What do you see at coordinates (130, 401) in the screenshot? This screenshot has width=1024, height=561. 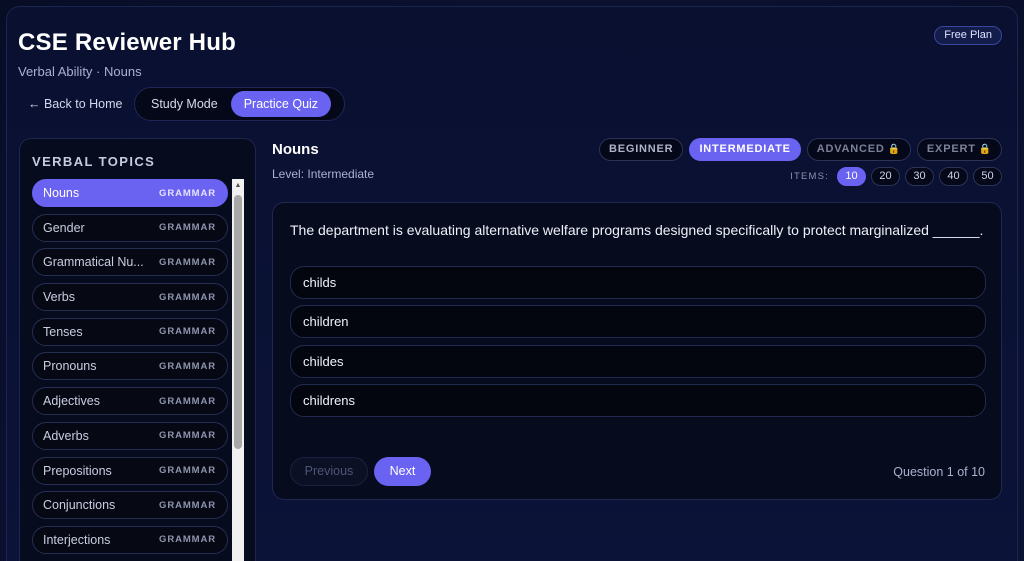 I see `sidebar-item-adjectives: Adjectives GRAMMAR` at bounding box center [130, 401].